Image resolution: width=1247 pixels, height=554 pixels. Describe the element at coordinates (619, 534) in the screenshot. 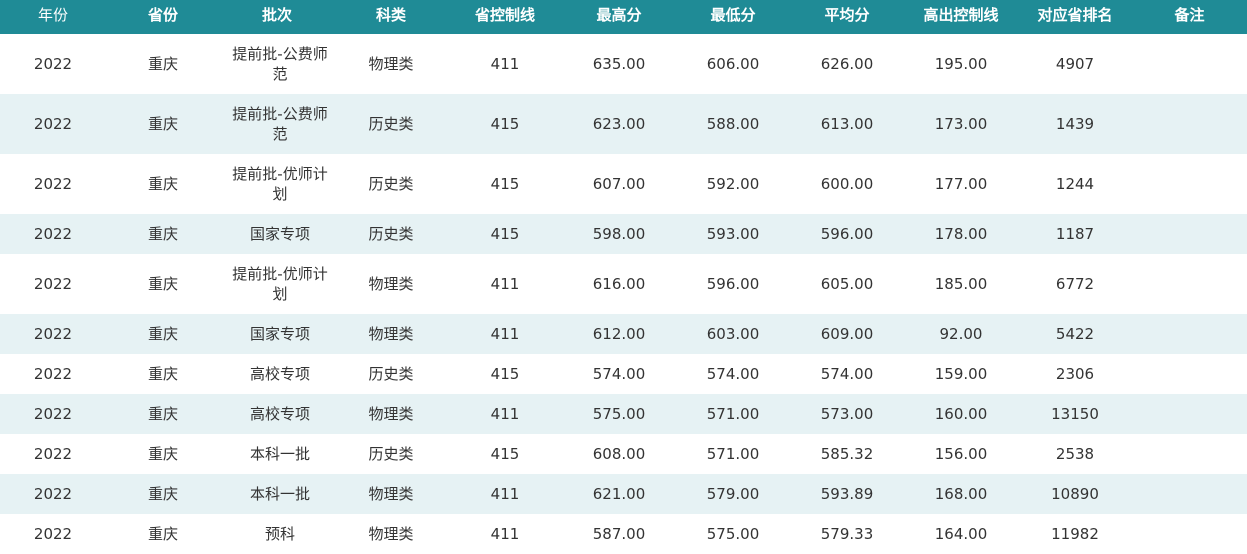

I see `cell-max-score: 587.00` at that location.